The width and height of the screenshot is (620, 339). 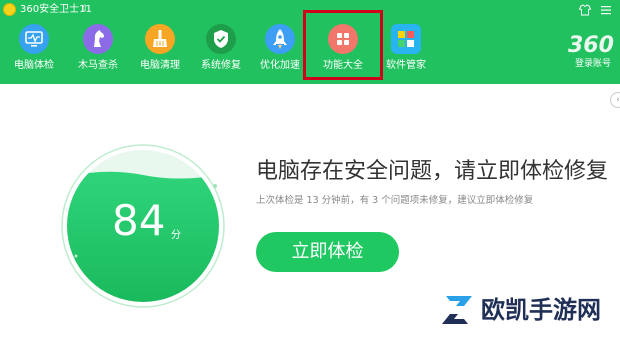 I want to click on nav-label: 木马查杀, so click(x=98, y=65).